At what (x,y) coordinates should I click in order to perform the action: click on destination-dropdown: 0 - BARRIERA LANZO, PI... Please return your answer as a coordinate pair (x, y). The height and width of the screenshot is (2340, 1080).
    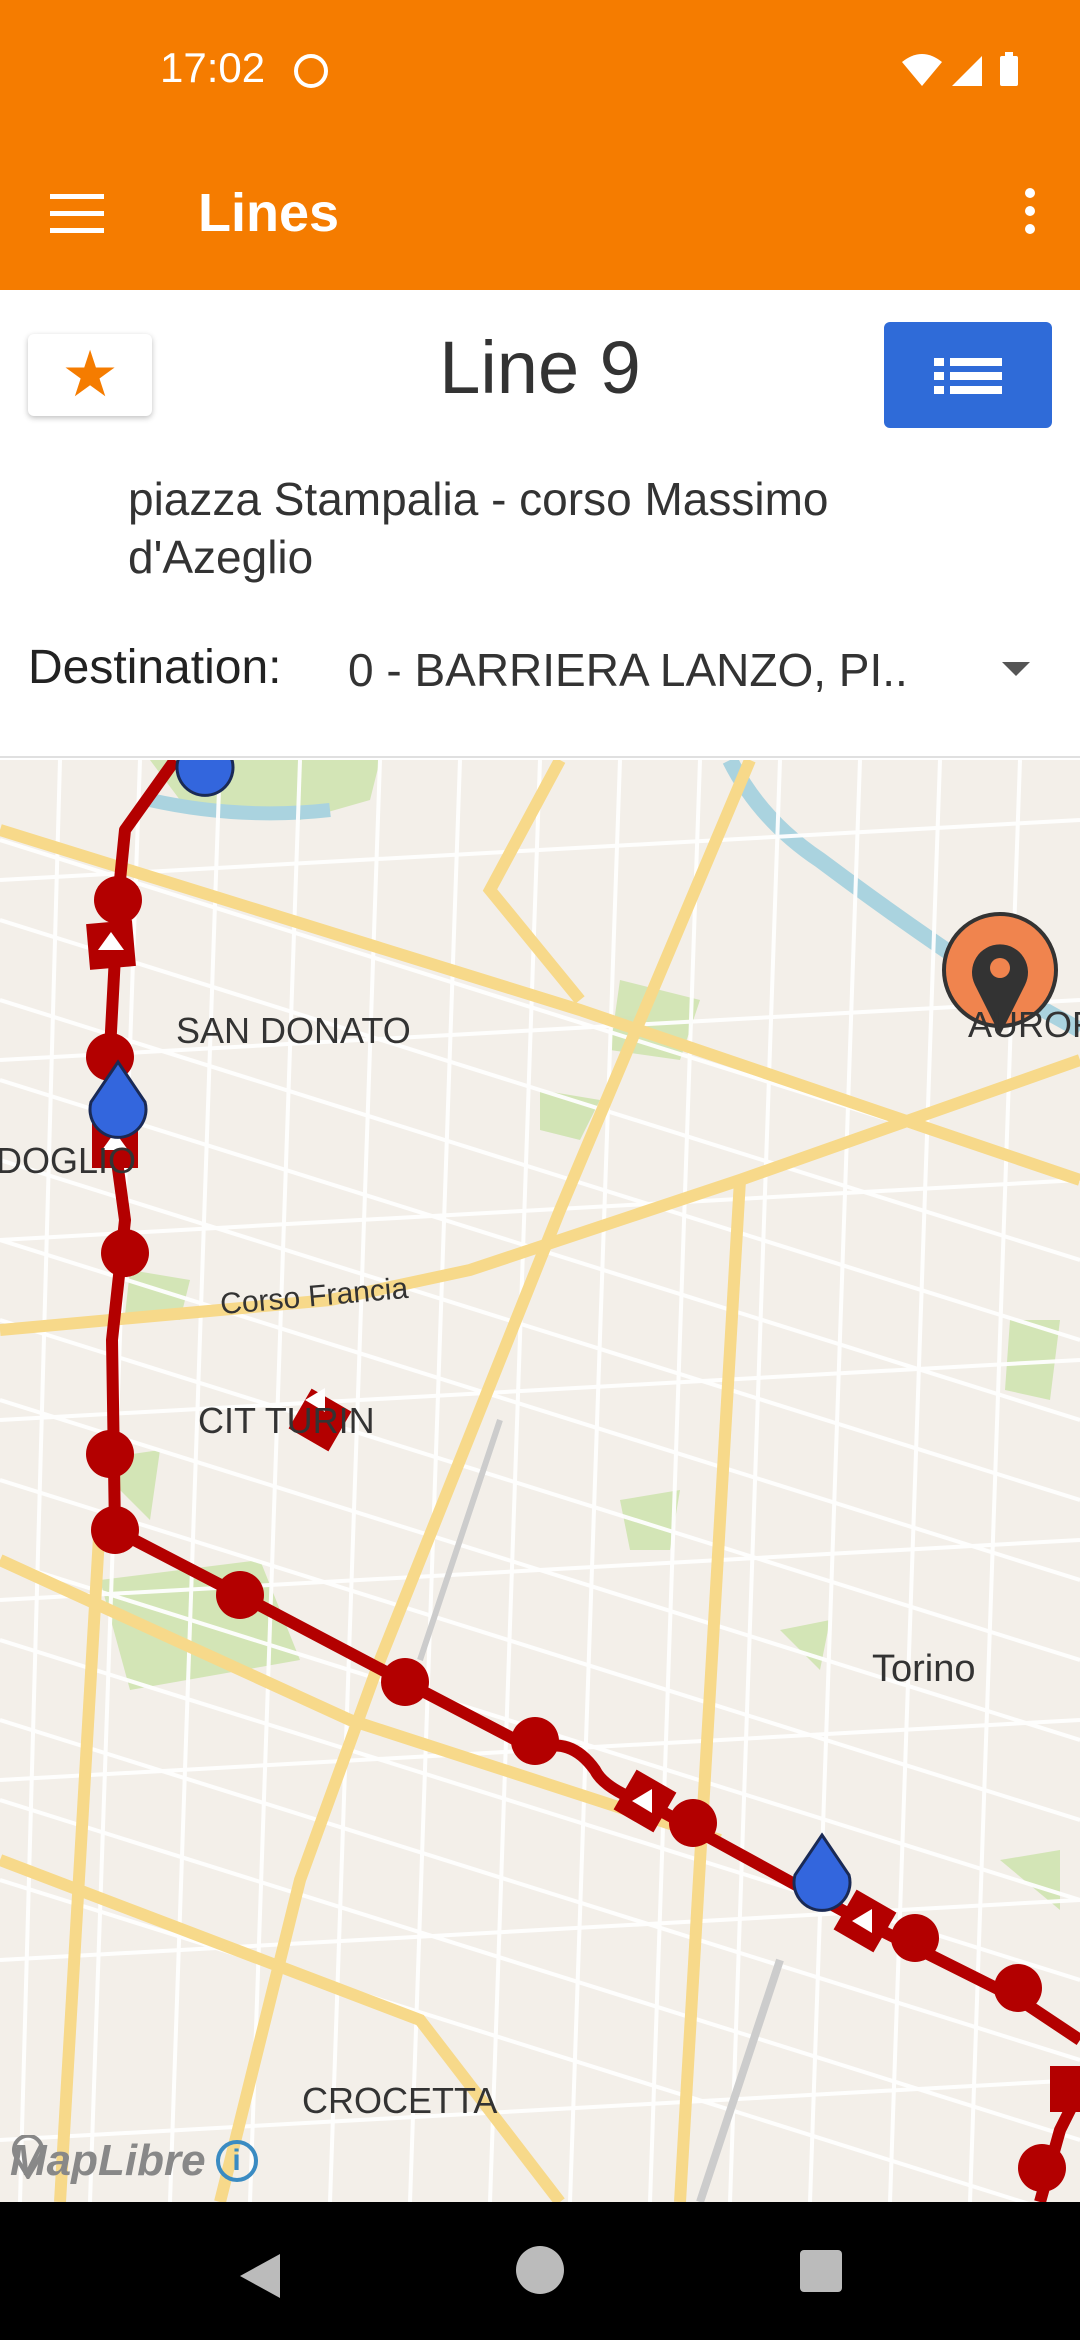
    Looking at the image, I should click on (690, 670).